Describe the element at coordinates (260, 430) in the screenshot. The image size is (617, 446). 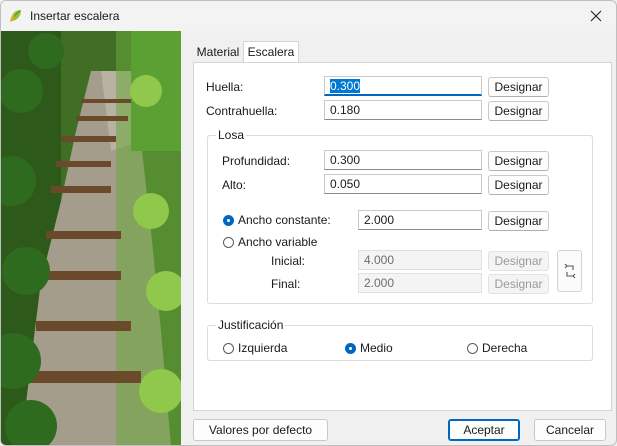
I see `defaults-button: Valores por defecto` at that location.